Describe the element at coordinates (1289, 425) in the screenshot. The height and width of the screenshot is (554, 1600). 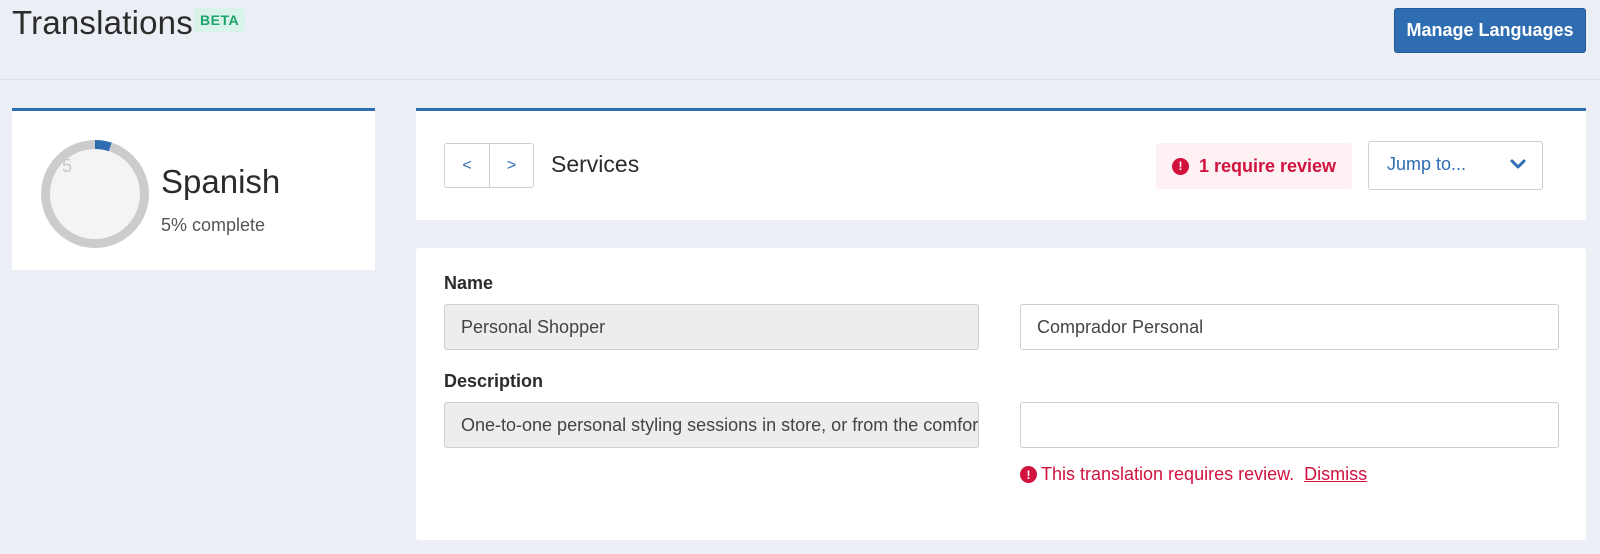
I see `target-description-input` at that location.